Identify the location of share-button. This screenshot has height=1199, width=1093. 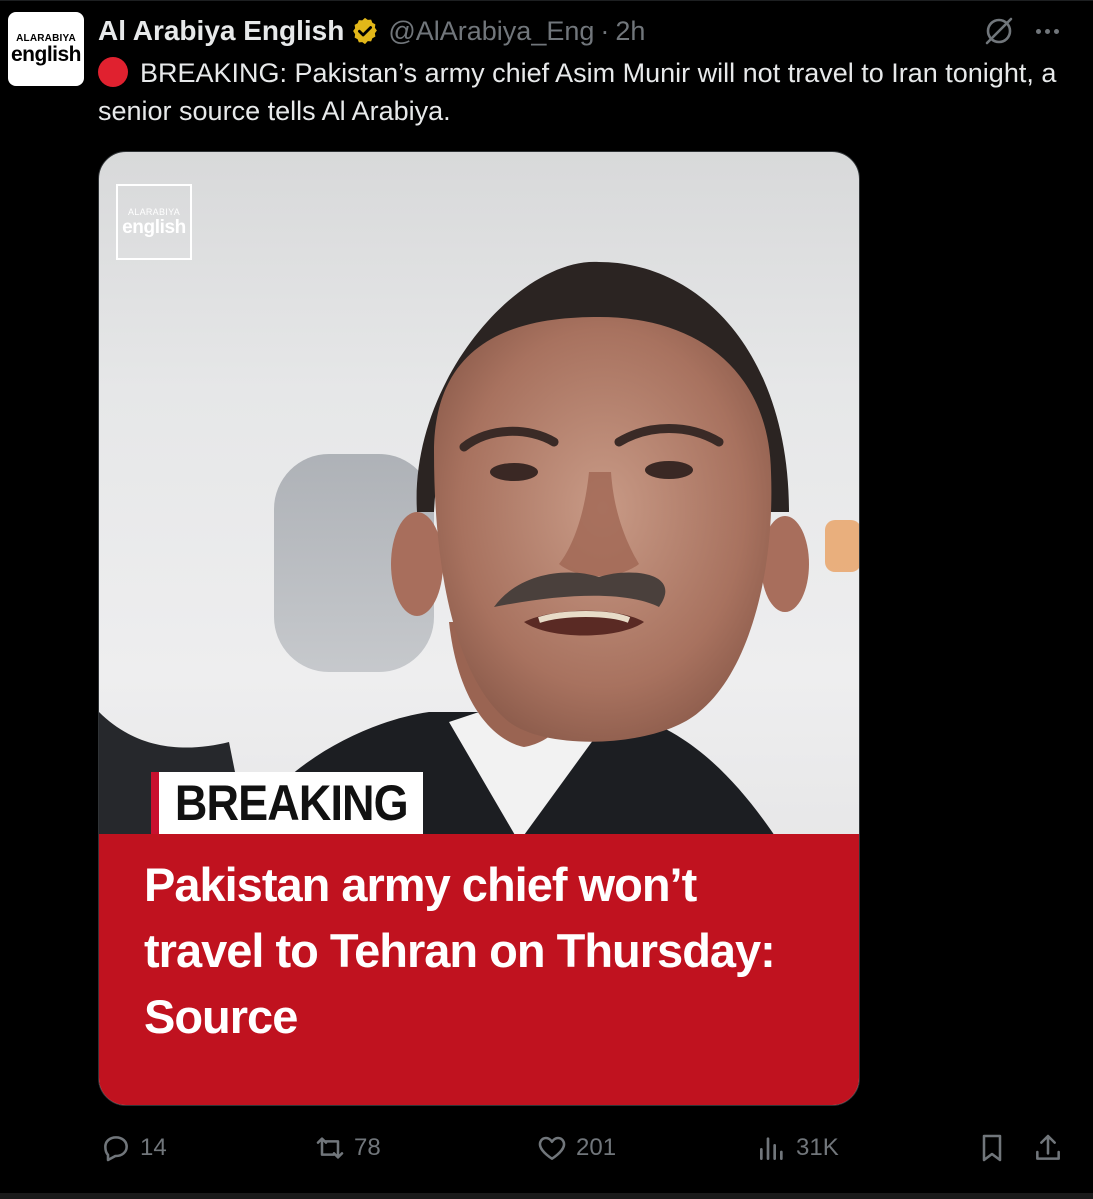
(1048, 1148).